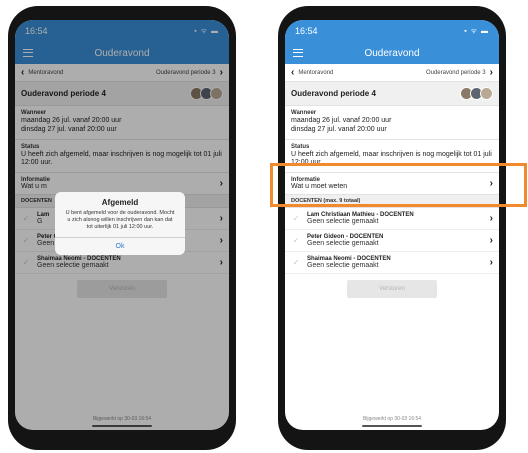 The image size is (528, 453). Describe the element at coordinates (392, 289) in the screenshot. I see `submit-button: Versturen` at that location.